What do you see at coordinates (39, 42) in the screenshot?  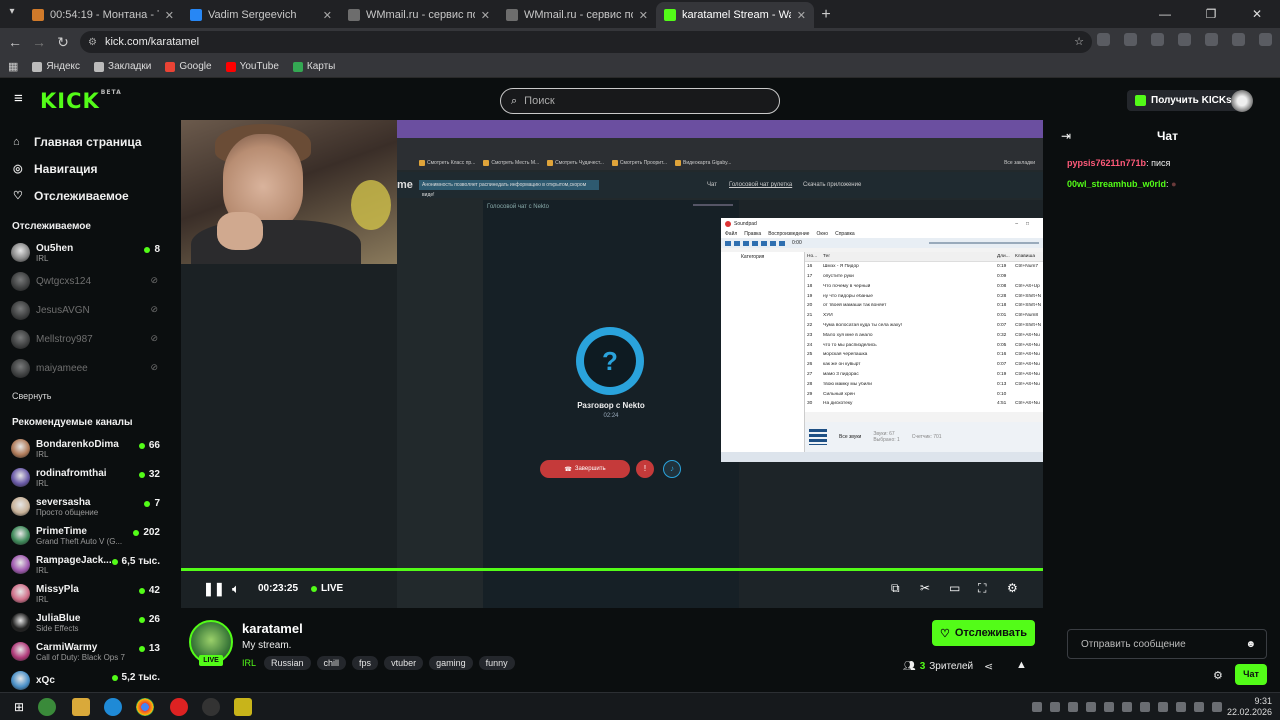 I see `forward-icon: →` at bounding box center [39, 42].